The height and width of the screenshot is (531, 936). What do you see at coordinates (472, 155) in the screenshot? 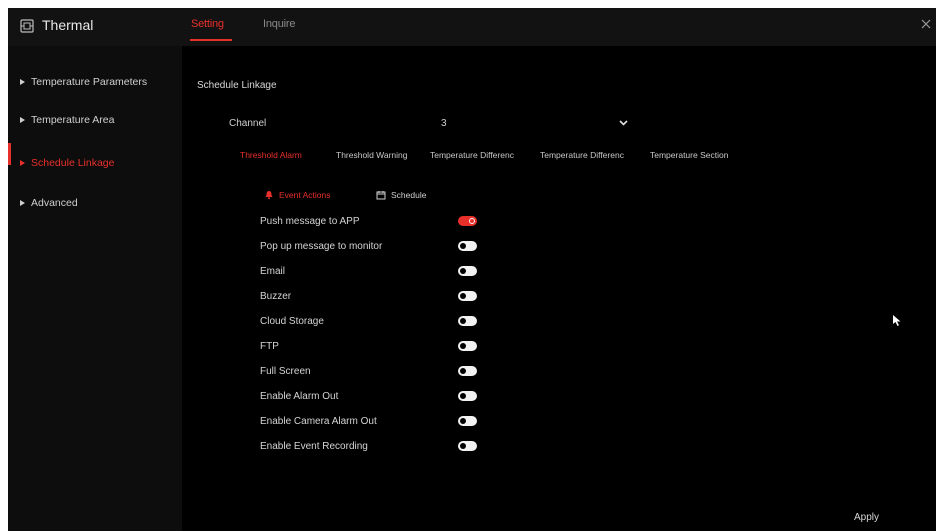
I see `tab-temperature-difference-1: Temperature Differenc` at bounding box center [472, 155].